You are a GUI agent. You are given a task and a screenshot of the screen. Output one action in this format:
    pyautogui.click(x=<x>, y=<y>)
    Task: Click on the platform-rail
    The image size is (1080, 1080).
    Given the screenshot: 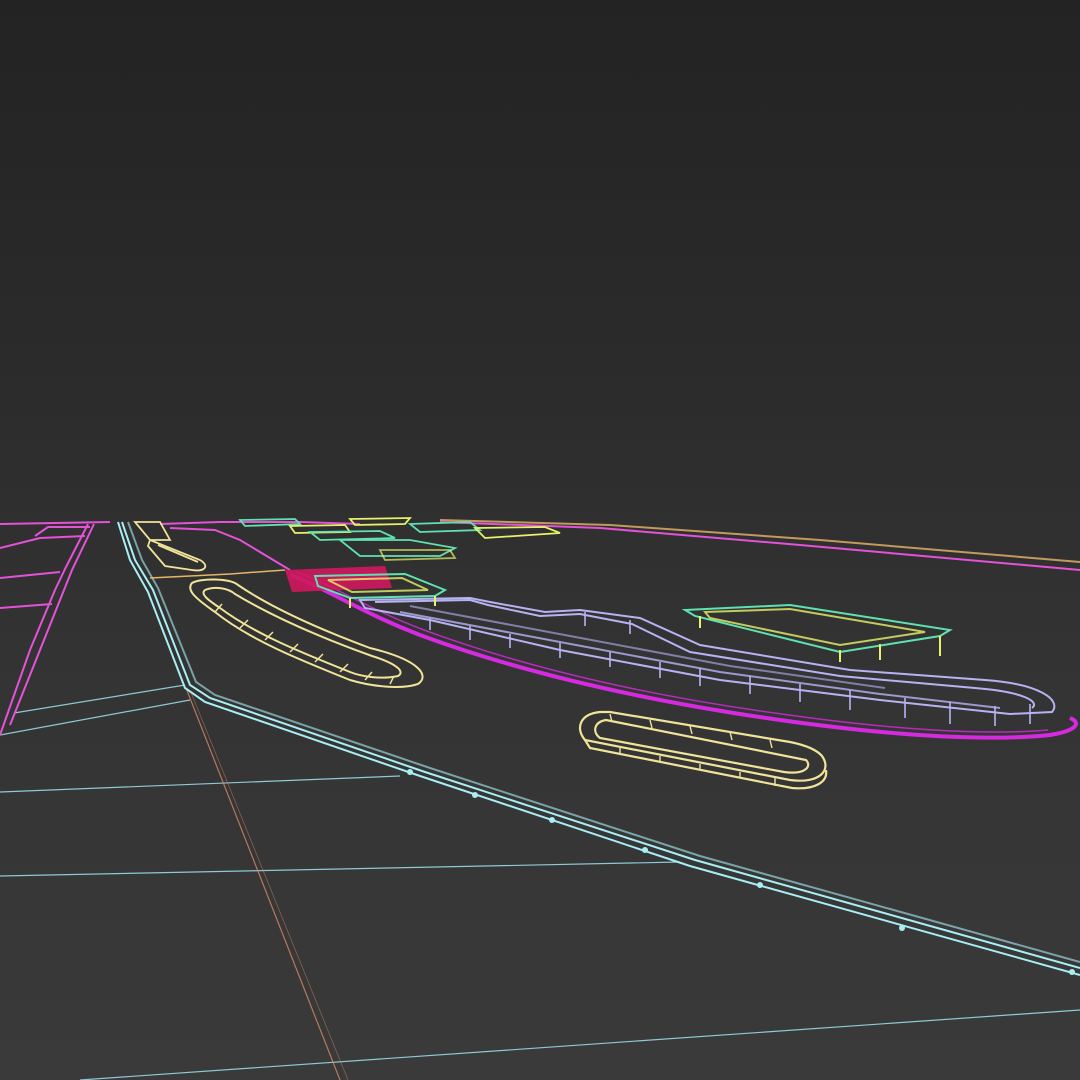 What is the action you would take?
    pyautogui.click(x=647, y=647)
    